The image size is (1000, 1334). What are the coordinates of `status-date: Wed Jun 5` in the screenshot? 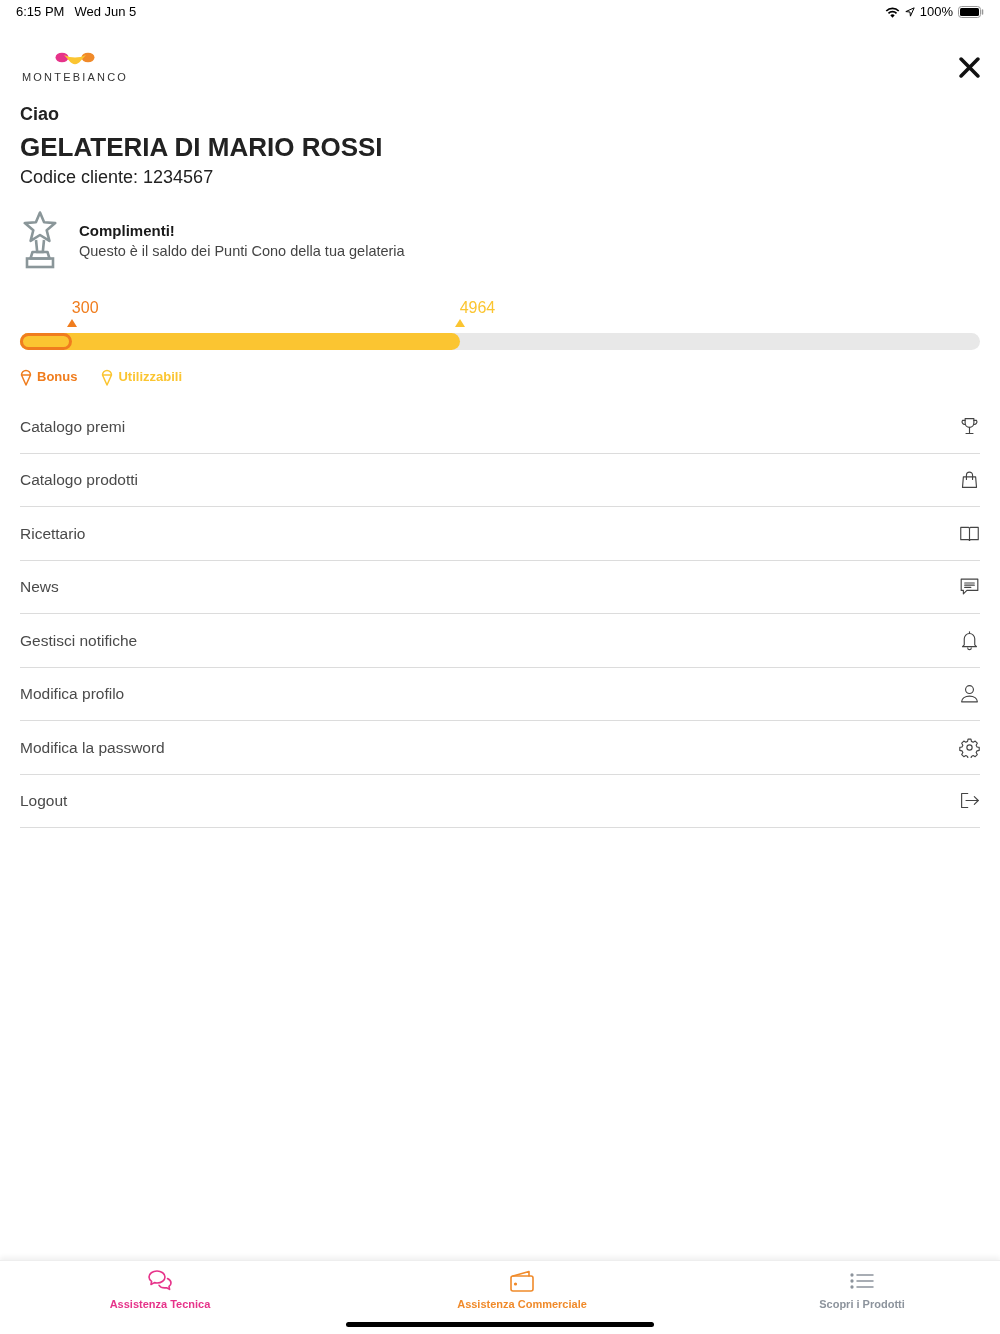 It's located at (105, 12).